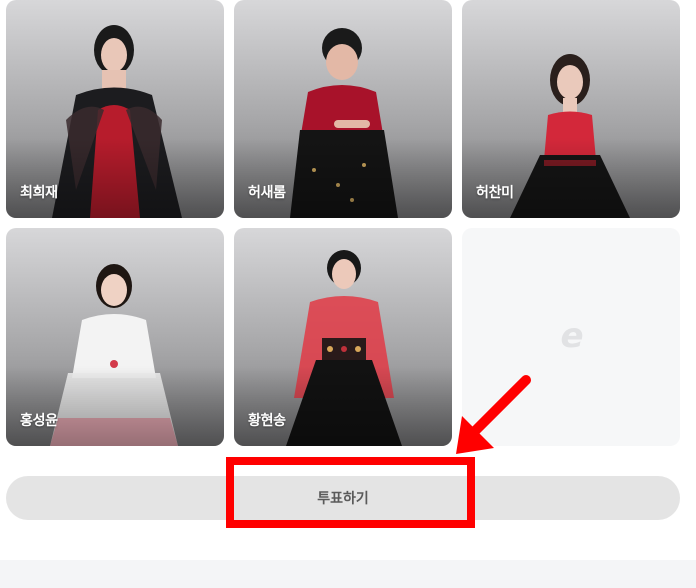 The width and height of the screenshot is (696, 588). What do you see at coordinates (343, 337) in the screenshot?
I see `contestant-card-5: 황현송` at bounding box center [343, 337].